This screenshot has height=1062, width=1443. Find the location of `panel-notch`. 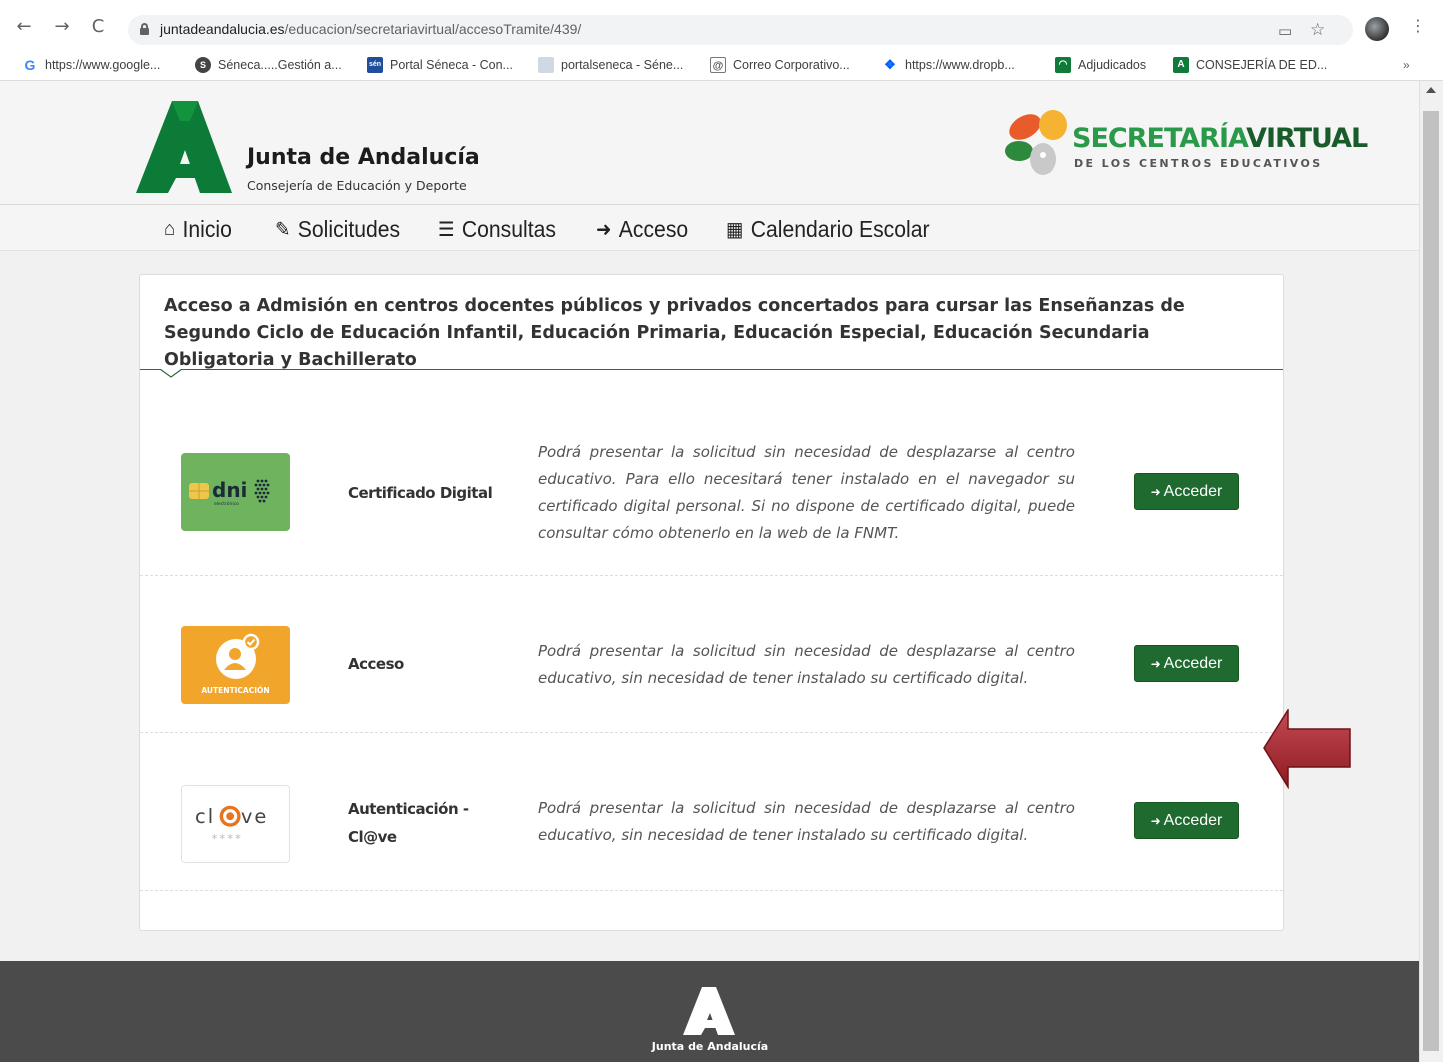

panel-notch is located at coordinates (171, 373).